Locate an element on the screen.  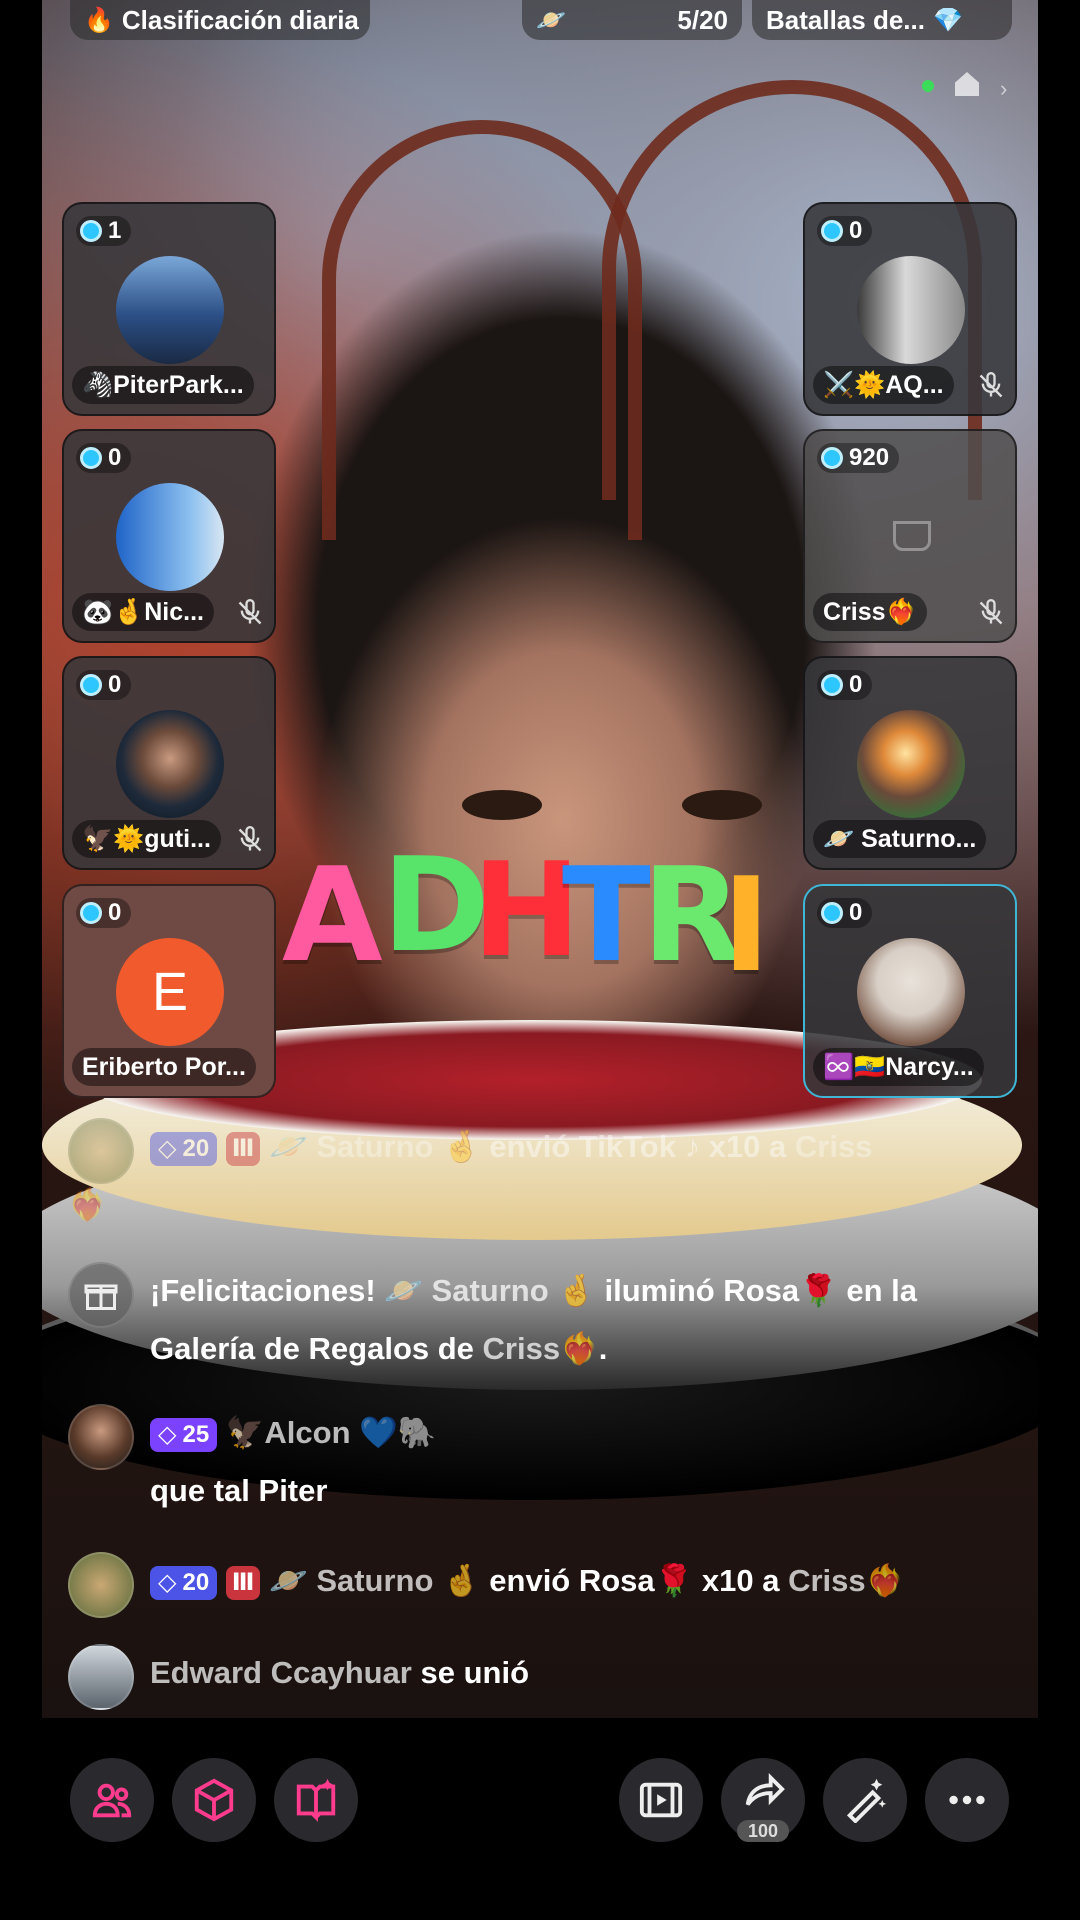
planet-icon: 🪐 is located at coordinates (551, 20).